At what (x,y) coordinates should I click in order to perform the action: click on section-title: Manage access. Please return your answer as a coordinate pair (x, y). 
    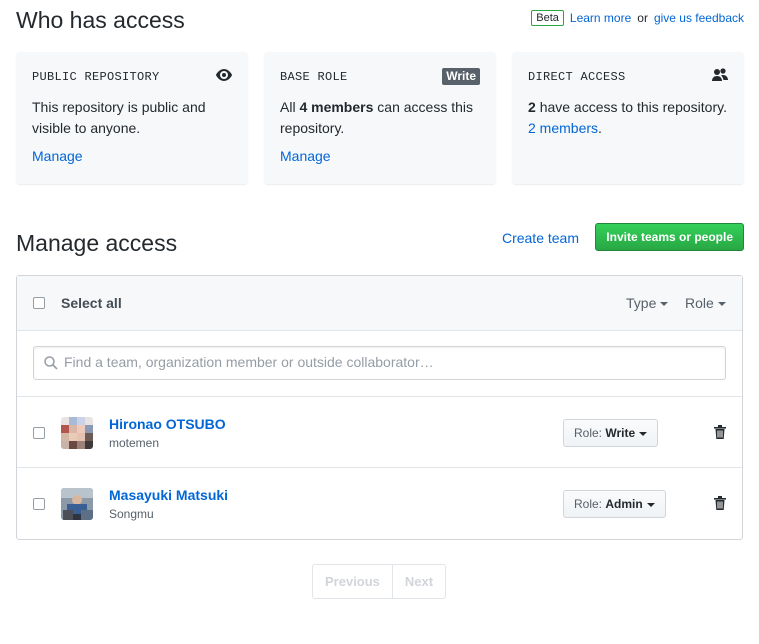
    Looking at the image, I should click on (97, 243).